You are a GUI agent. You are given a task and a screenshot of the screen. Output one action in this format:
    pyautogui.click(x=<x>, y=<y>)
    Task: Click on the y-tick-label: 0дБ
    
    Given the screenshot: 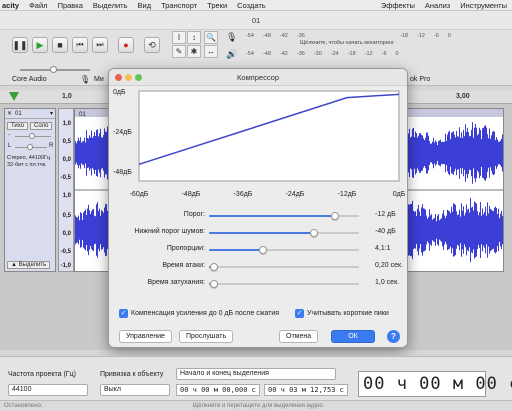 What is the action you would take?
    pyautogui.click(x=119, y=92)
    